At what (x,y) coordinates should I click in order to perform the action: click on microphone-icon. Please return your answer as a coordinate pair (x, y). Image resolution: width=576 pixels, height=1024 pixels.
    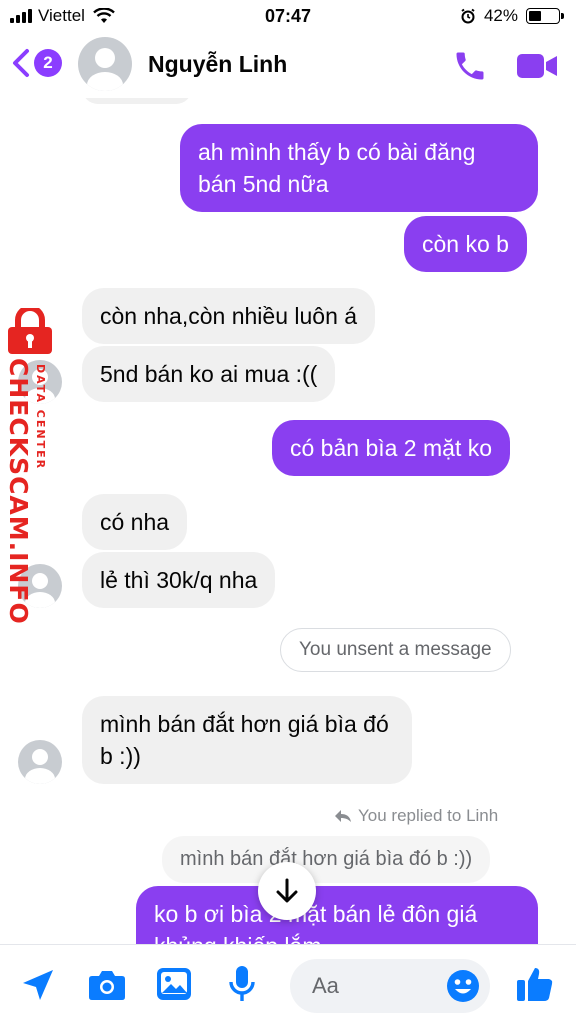
    Looking at the image, I should click on (242, 983).